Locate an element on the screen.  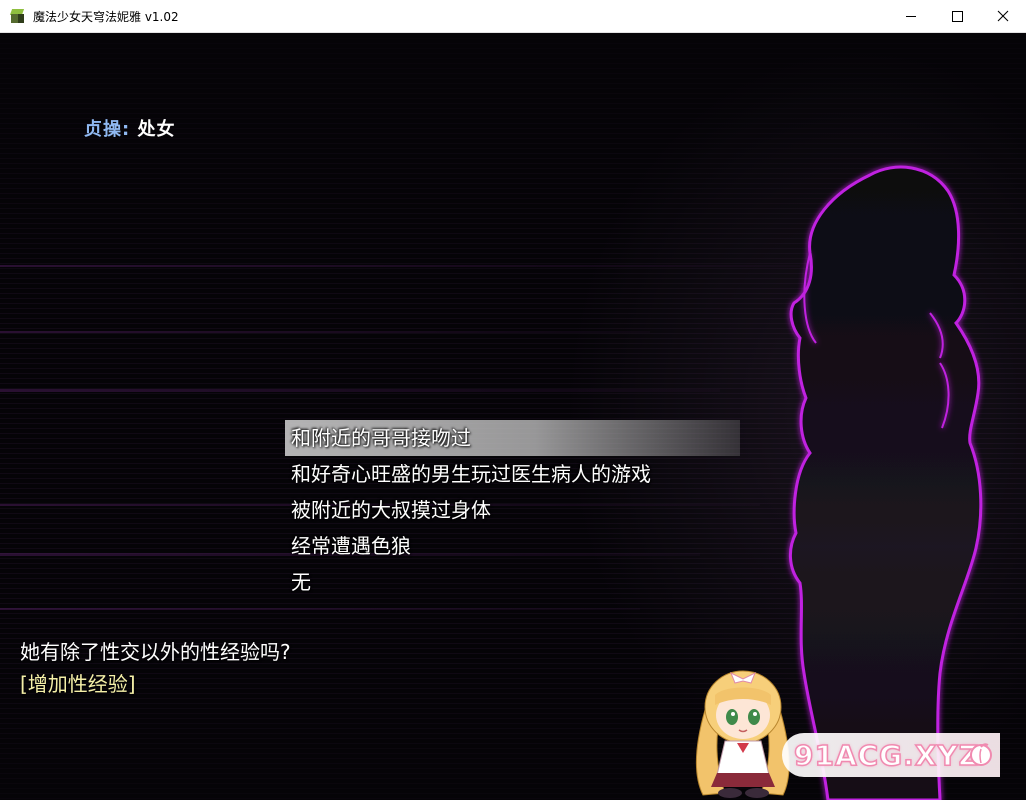
peach-icon is located at coordinates (981, 754).